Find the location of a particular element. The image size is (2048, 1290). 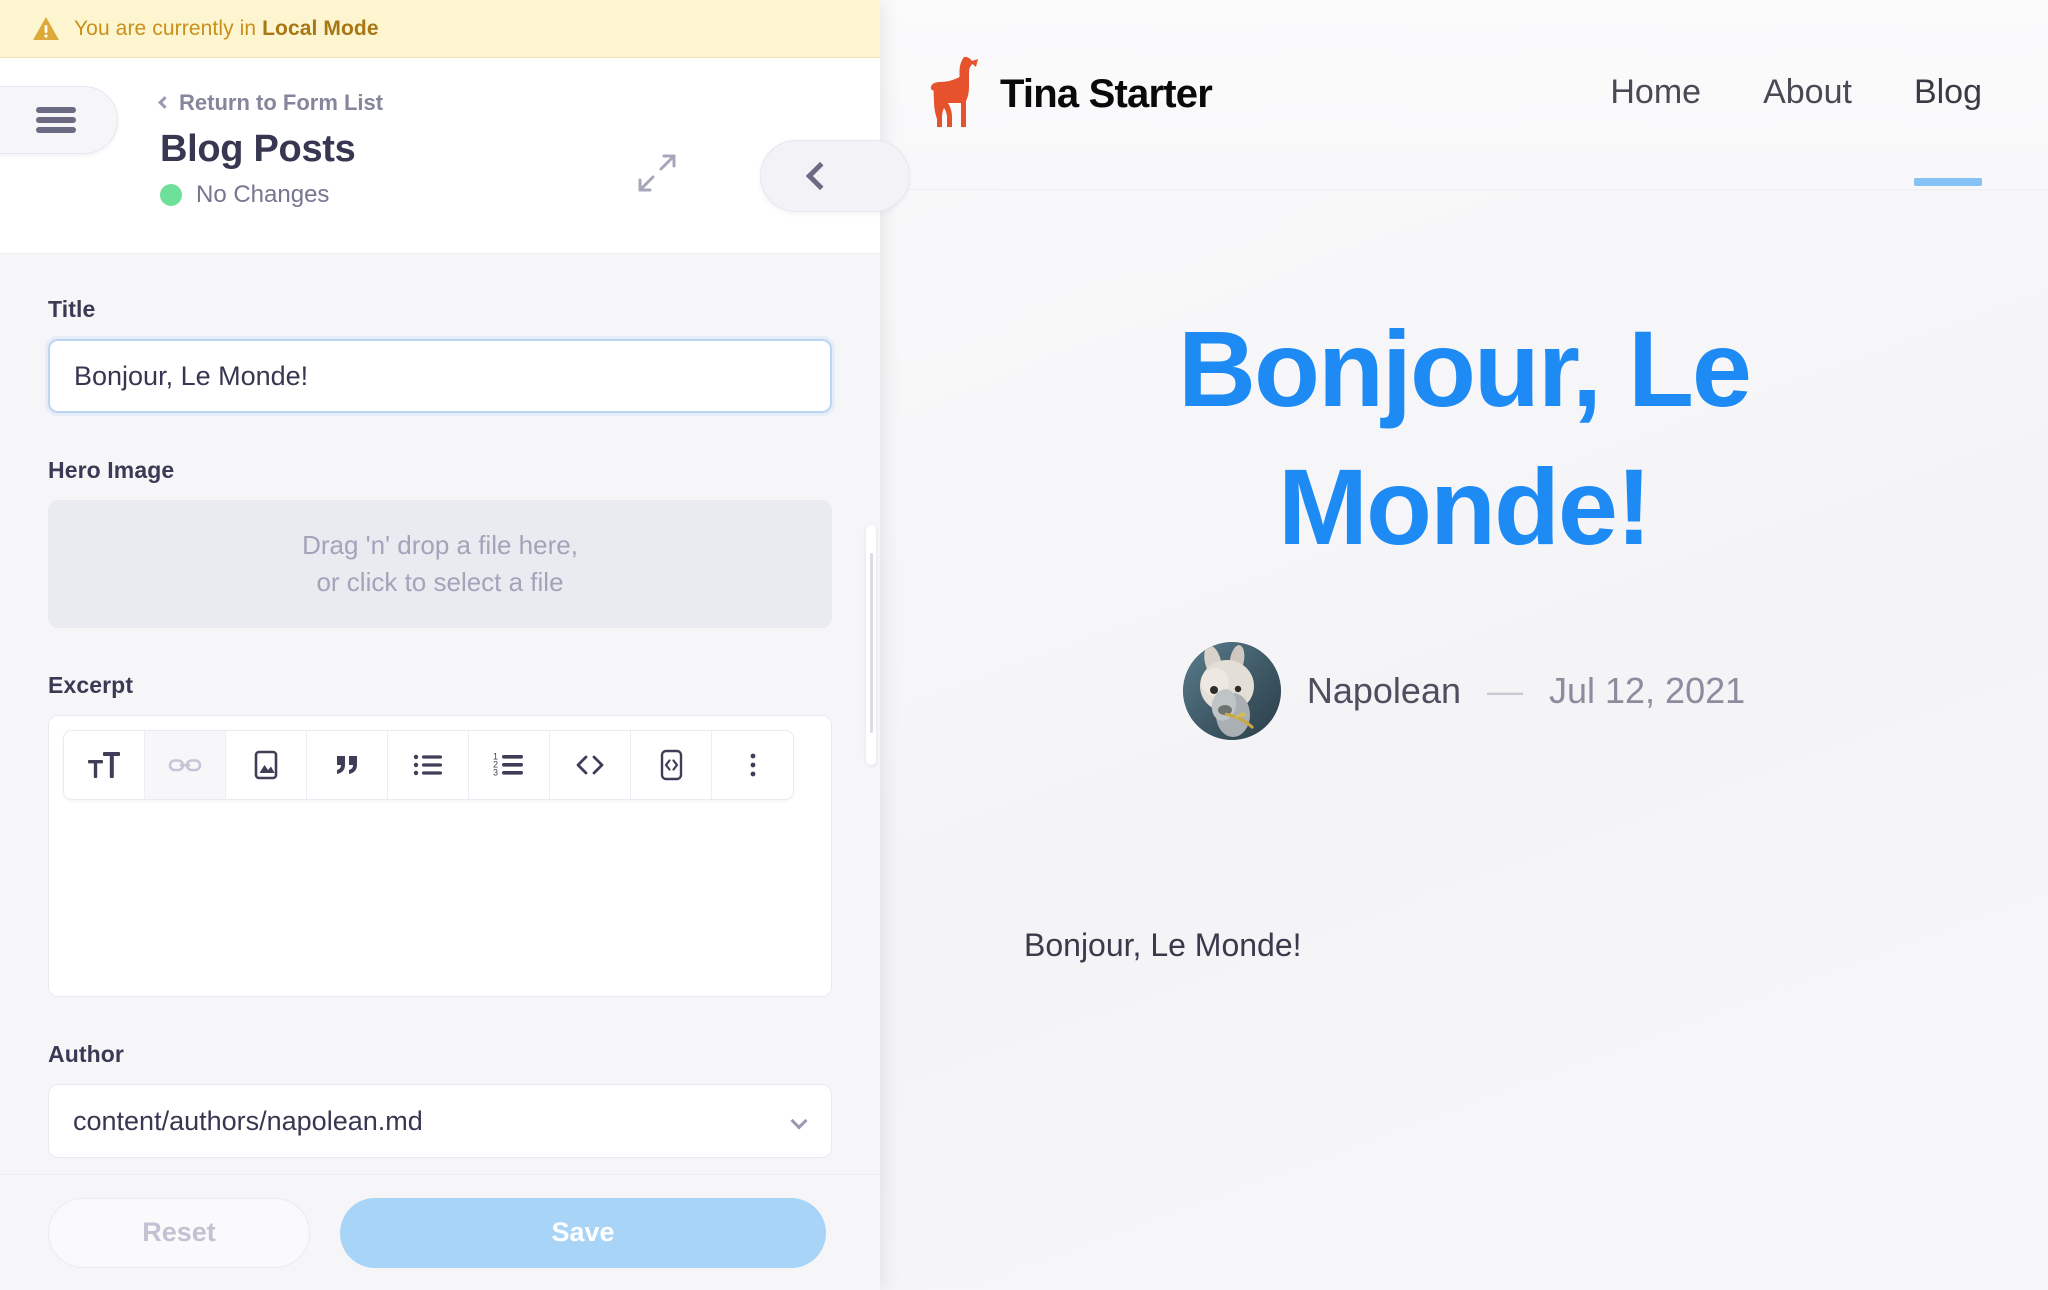

collapse-sidebar-button is located at coordinates (835, 176).